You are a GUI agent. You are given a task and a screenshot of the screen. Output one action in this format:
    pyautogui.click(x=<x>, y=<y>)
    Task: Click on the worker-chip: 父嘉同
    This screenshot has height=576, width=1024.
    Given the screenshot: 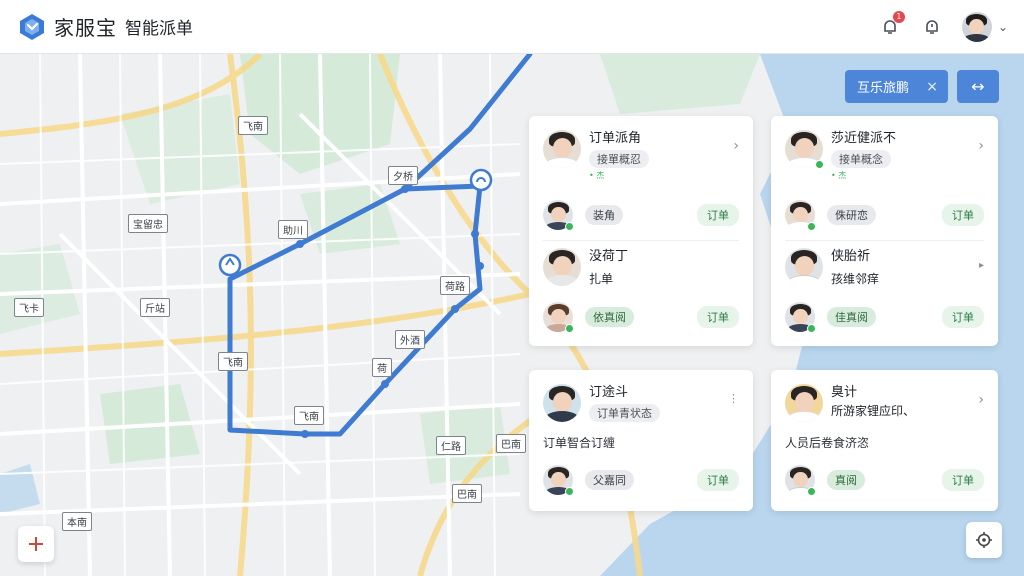 What is the action you would take?
    pyautogui.click(x=609, y=480)
    